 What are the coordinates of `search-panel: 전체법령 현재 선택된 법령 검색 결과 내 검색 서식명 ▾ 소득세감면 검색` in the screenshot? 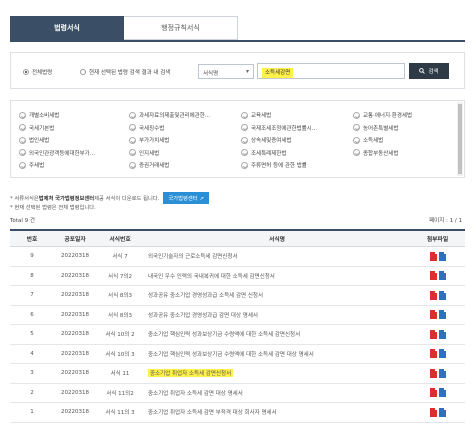 It's located at (237, 70).